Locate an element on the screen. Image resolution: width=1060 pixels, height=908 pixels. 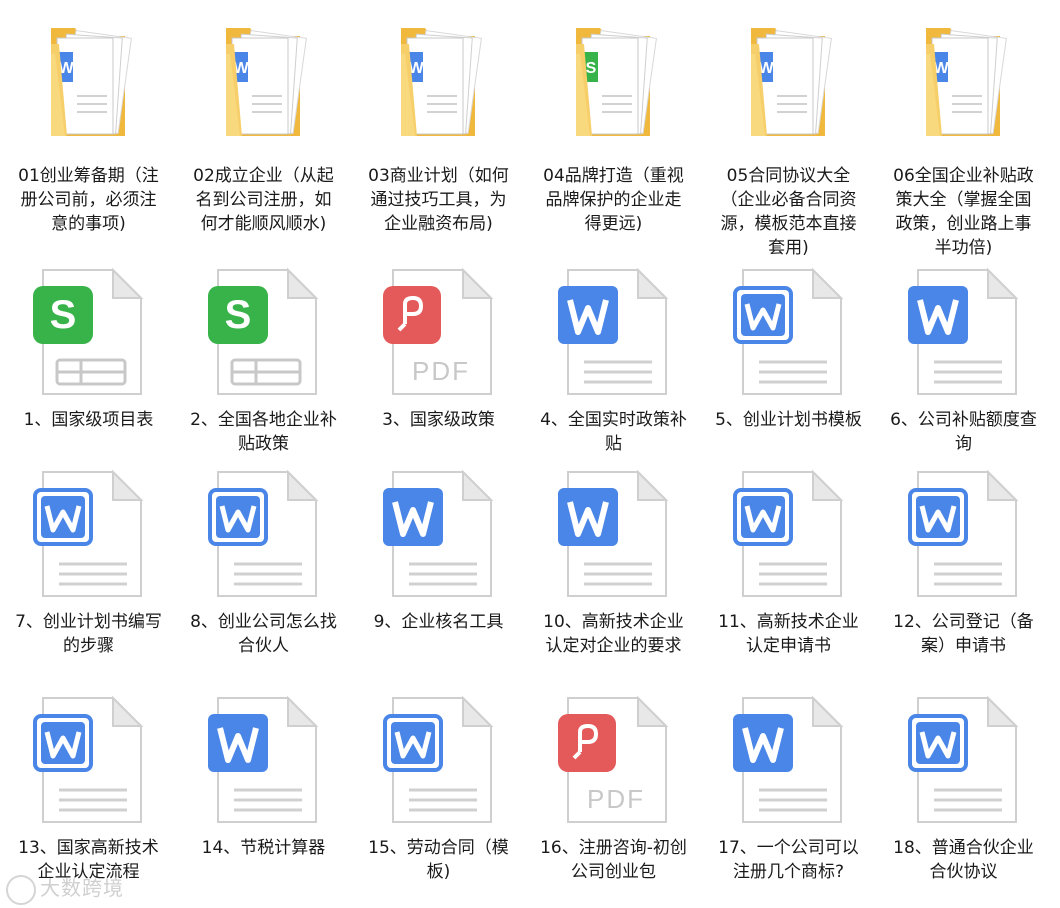
file-label: 4、全国实时政策补贴 is located at coordinates (613, 432).